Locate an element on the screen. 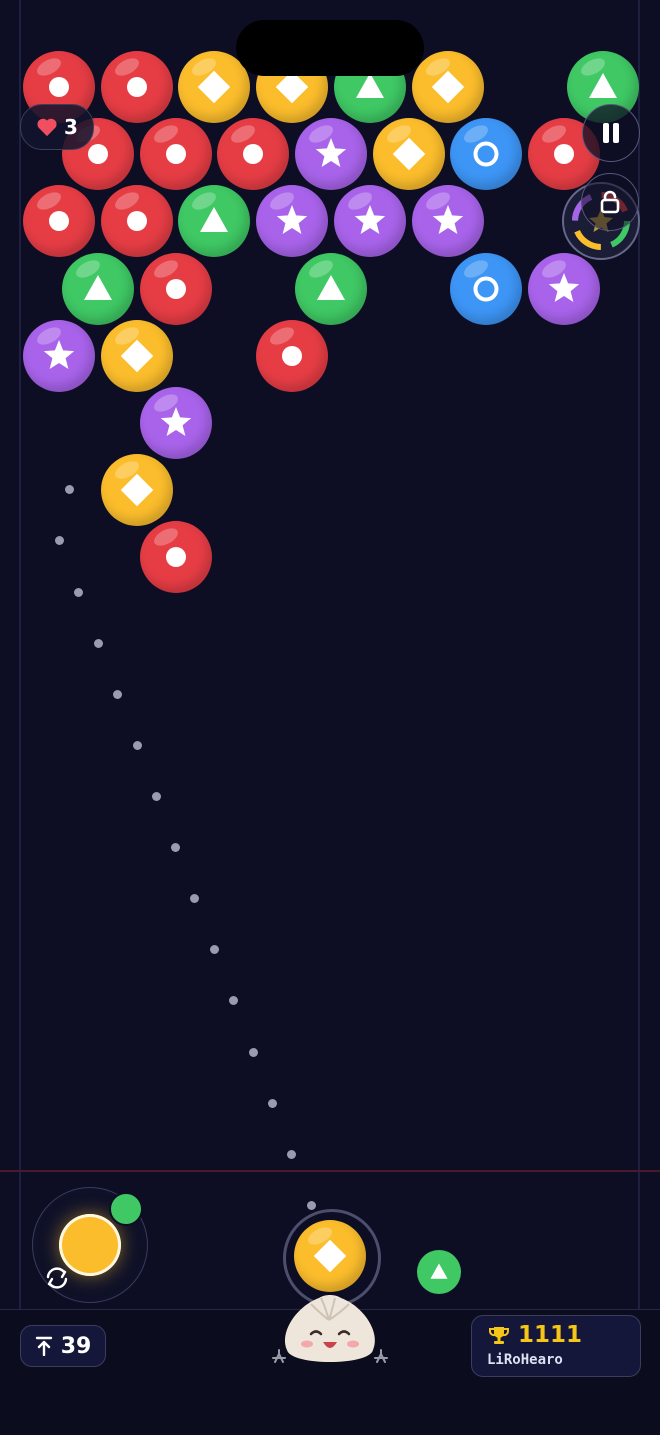 Image resolution: width=660 pixels, height=1435 pixels. score-value: 1111 is located at coordinates (550, 1335).